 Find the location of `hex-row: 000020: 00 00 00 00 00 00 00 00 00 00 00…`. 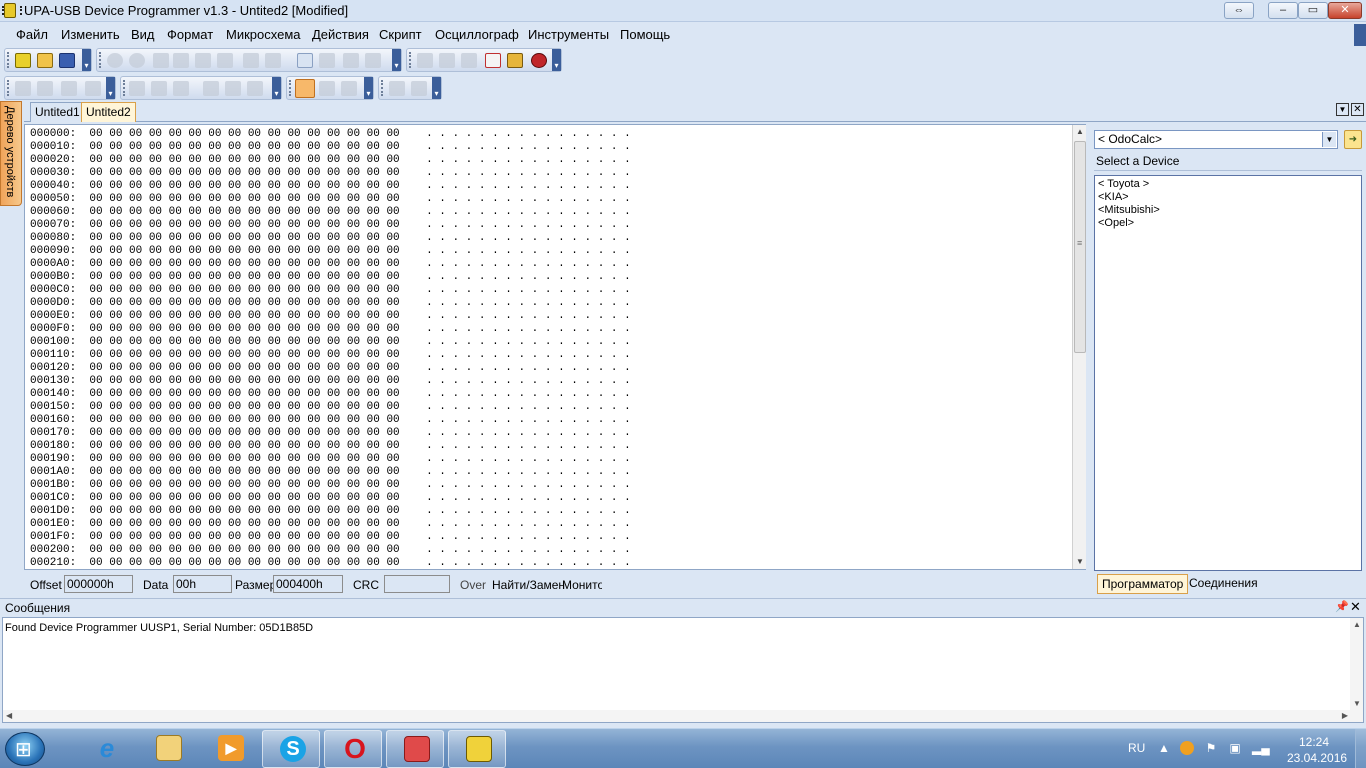

hex-row: 000020: 00 00 00 00 00 00 00 00 00 00 00… is located at coordinates (330, 160).